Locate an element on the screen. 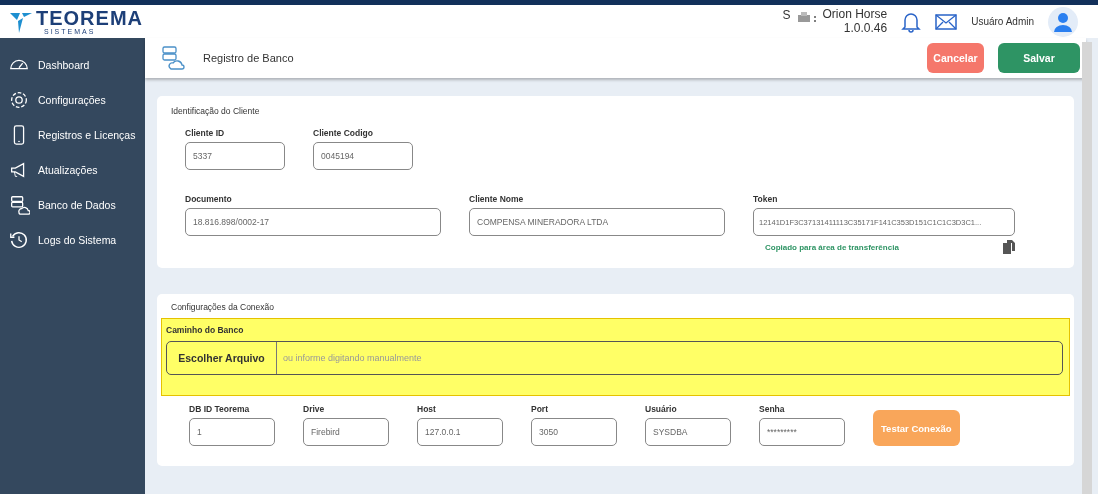 This screenshot has width=1098, height=494. notification-bell-icon is located at coordinates (911, 21).